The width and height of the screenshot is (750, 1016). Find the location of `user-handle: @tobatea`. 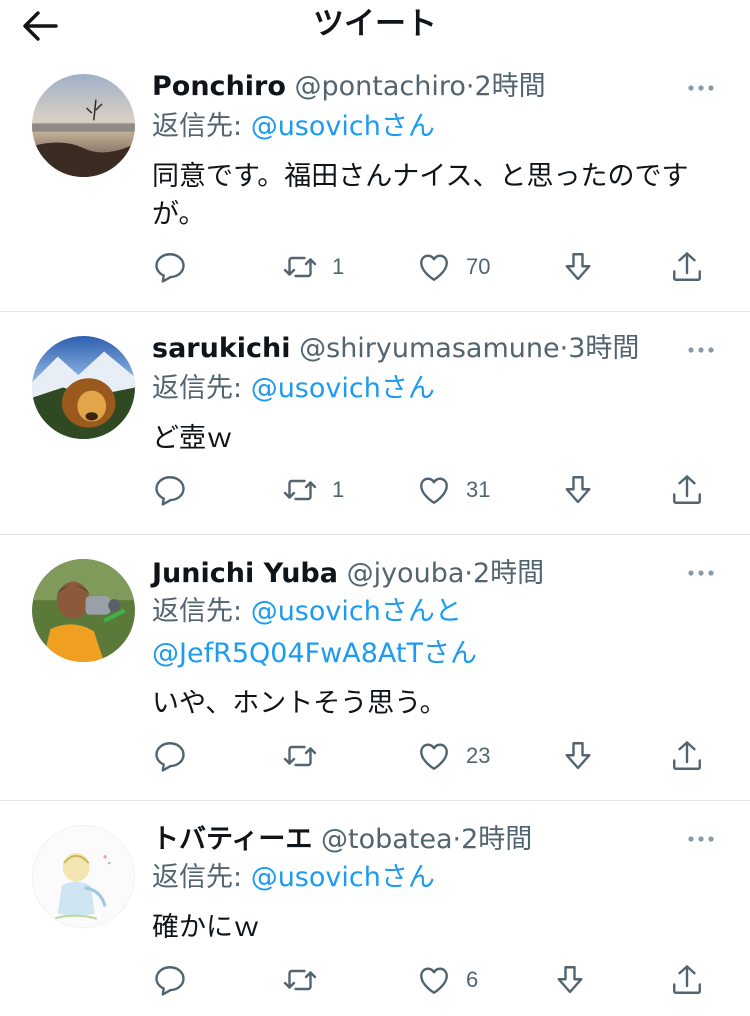

user-handle: @tobatea is located at coordinates (387, 839).